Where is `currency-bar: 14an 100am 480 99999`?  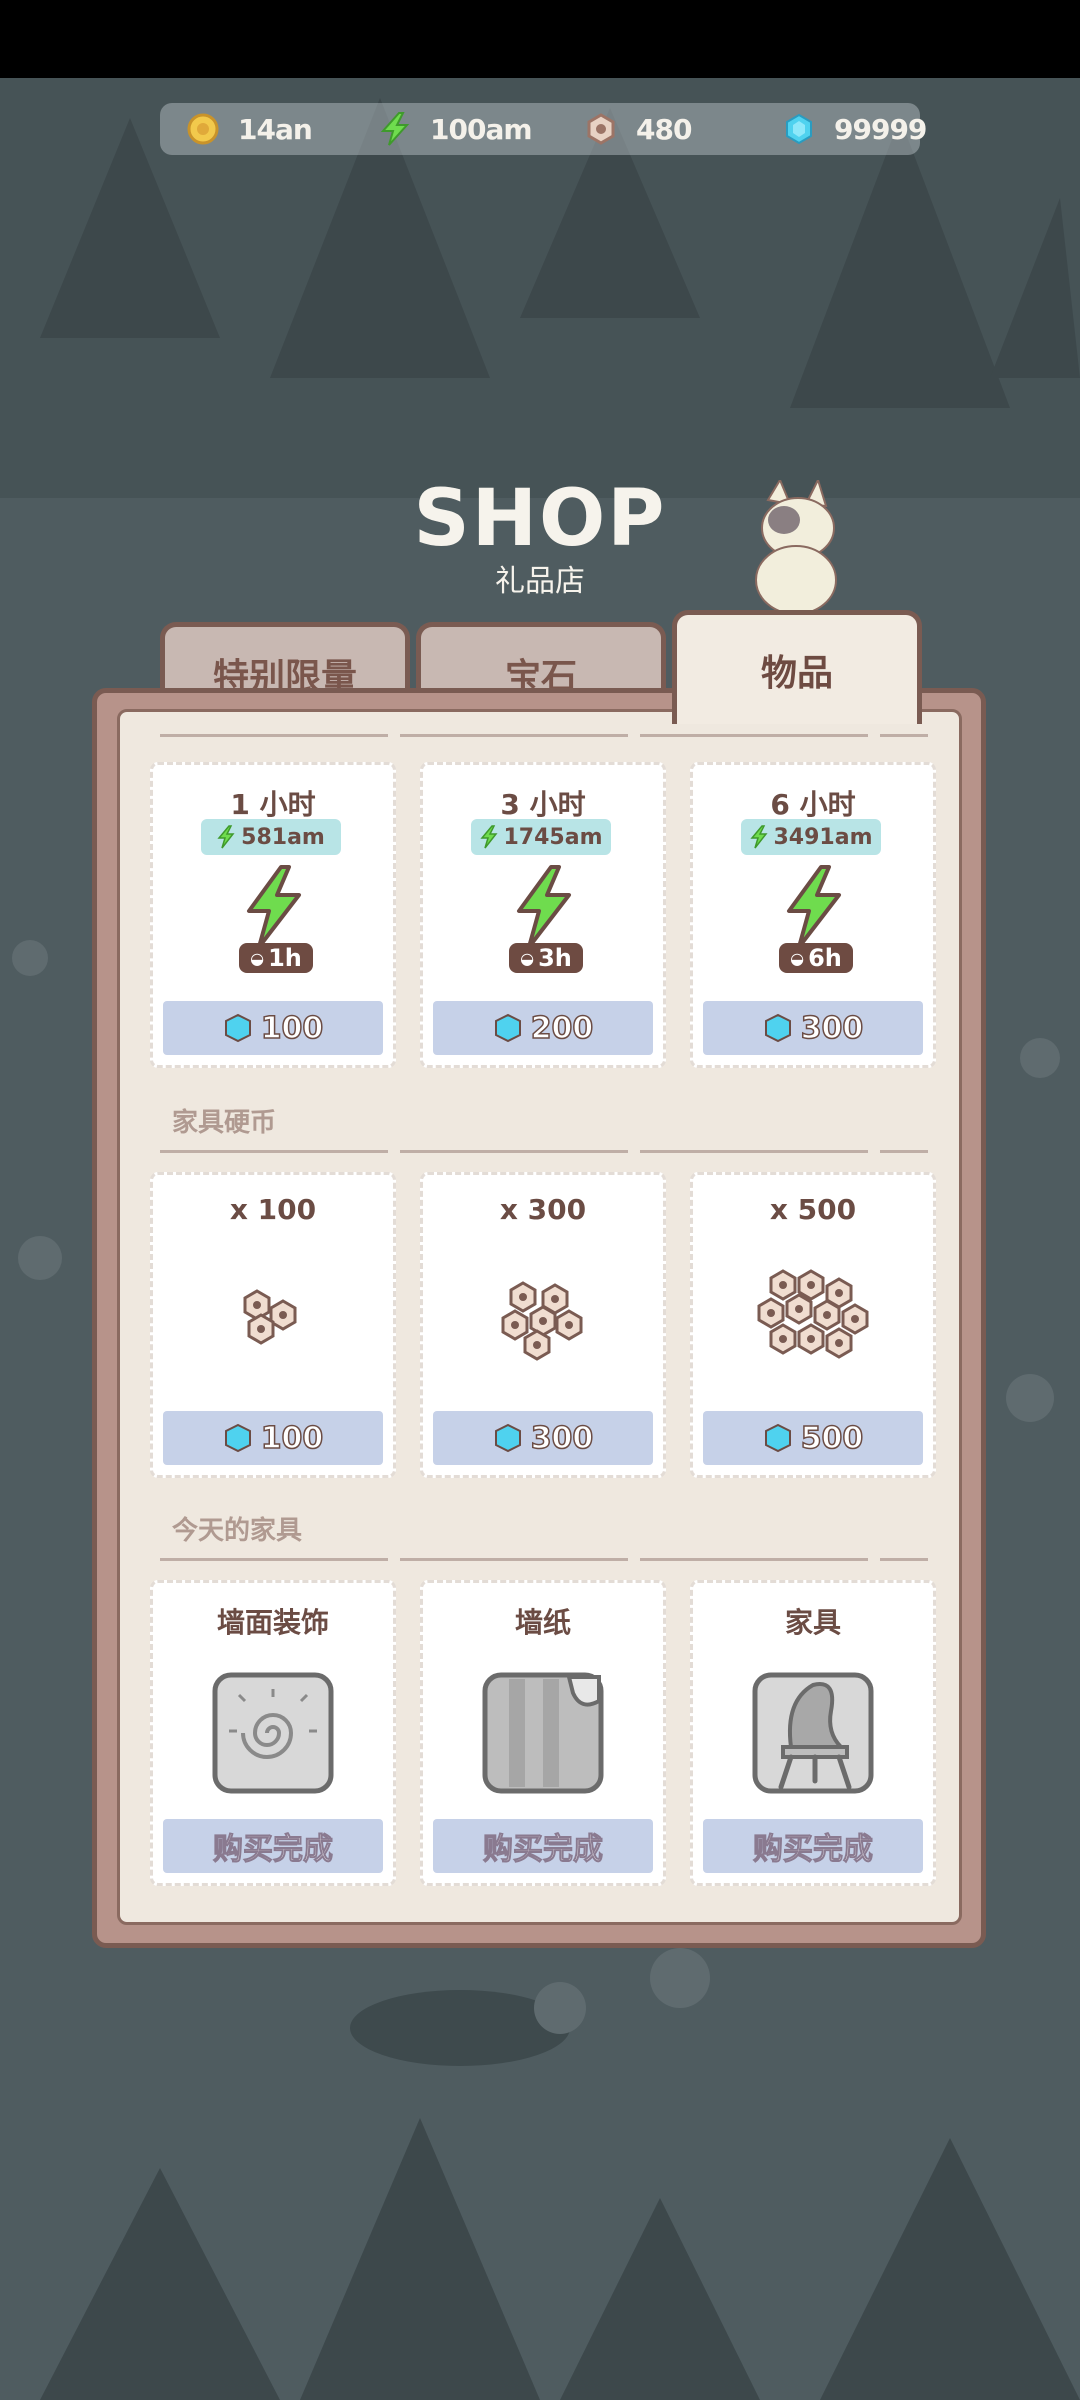 currency-bar: 14an 100am 480 99999 is located at coordinates (543, 129).